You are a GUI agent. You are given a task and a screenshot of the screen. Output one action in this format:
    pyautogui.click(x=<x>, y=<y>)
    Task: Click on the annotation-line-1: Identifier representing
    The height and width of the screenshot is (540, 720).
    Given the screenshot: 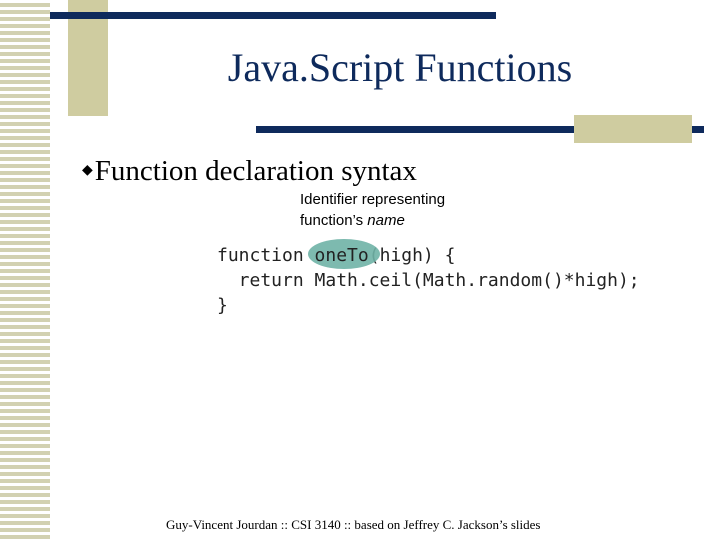 What is the action you would take?
    pyautogui.click(x=373, y=199)
    